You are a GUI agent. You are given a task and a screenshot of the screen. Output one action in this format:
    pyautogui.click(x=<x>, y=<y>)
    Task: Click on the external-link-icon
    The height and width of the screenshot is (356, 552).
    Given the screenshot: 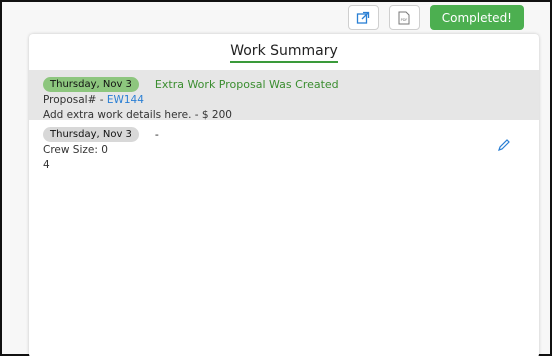 What is the action you would take?
    pyautogui.click(x=363, y=17)
    